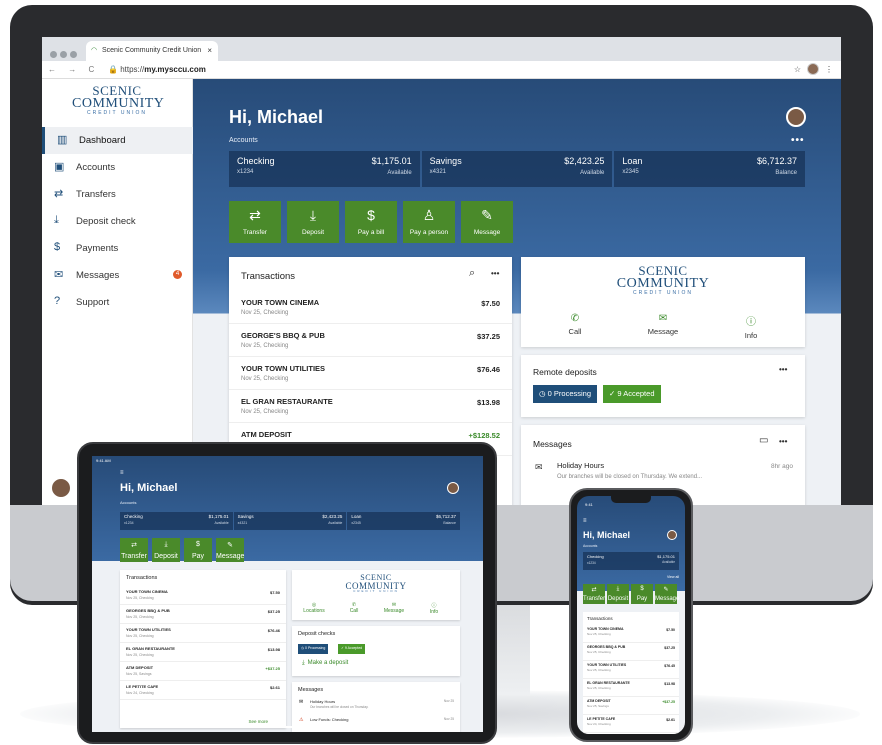 The height and width of the screenshot is (745, 882). What do you see at coordinates (751, 326) in the screenshot?
I see `info-button: ⓘ Info` at bounding box center [751, 326].